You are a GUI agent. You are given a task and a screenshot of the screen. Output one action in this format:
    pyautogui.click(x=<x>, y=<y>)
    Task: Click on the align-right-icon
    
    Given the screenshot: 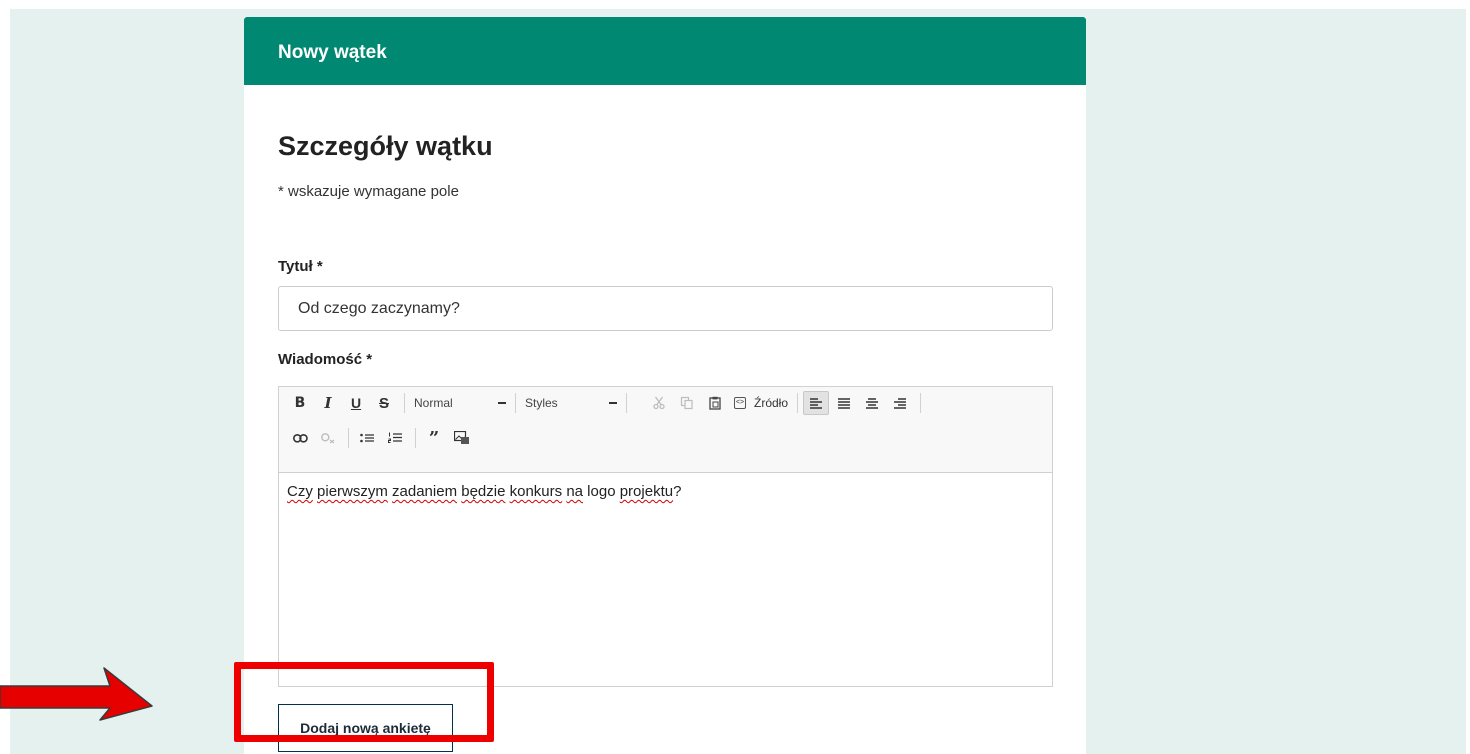 What is the action you would take?
    pyautogui.click(x=899, y=403)
    